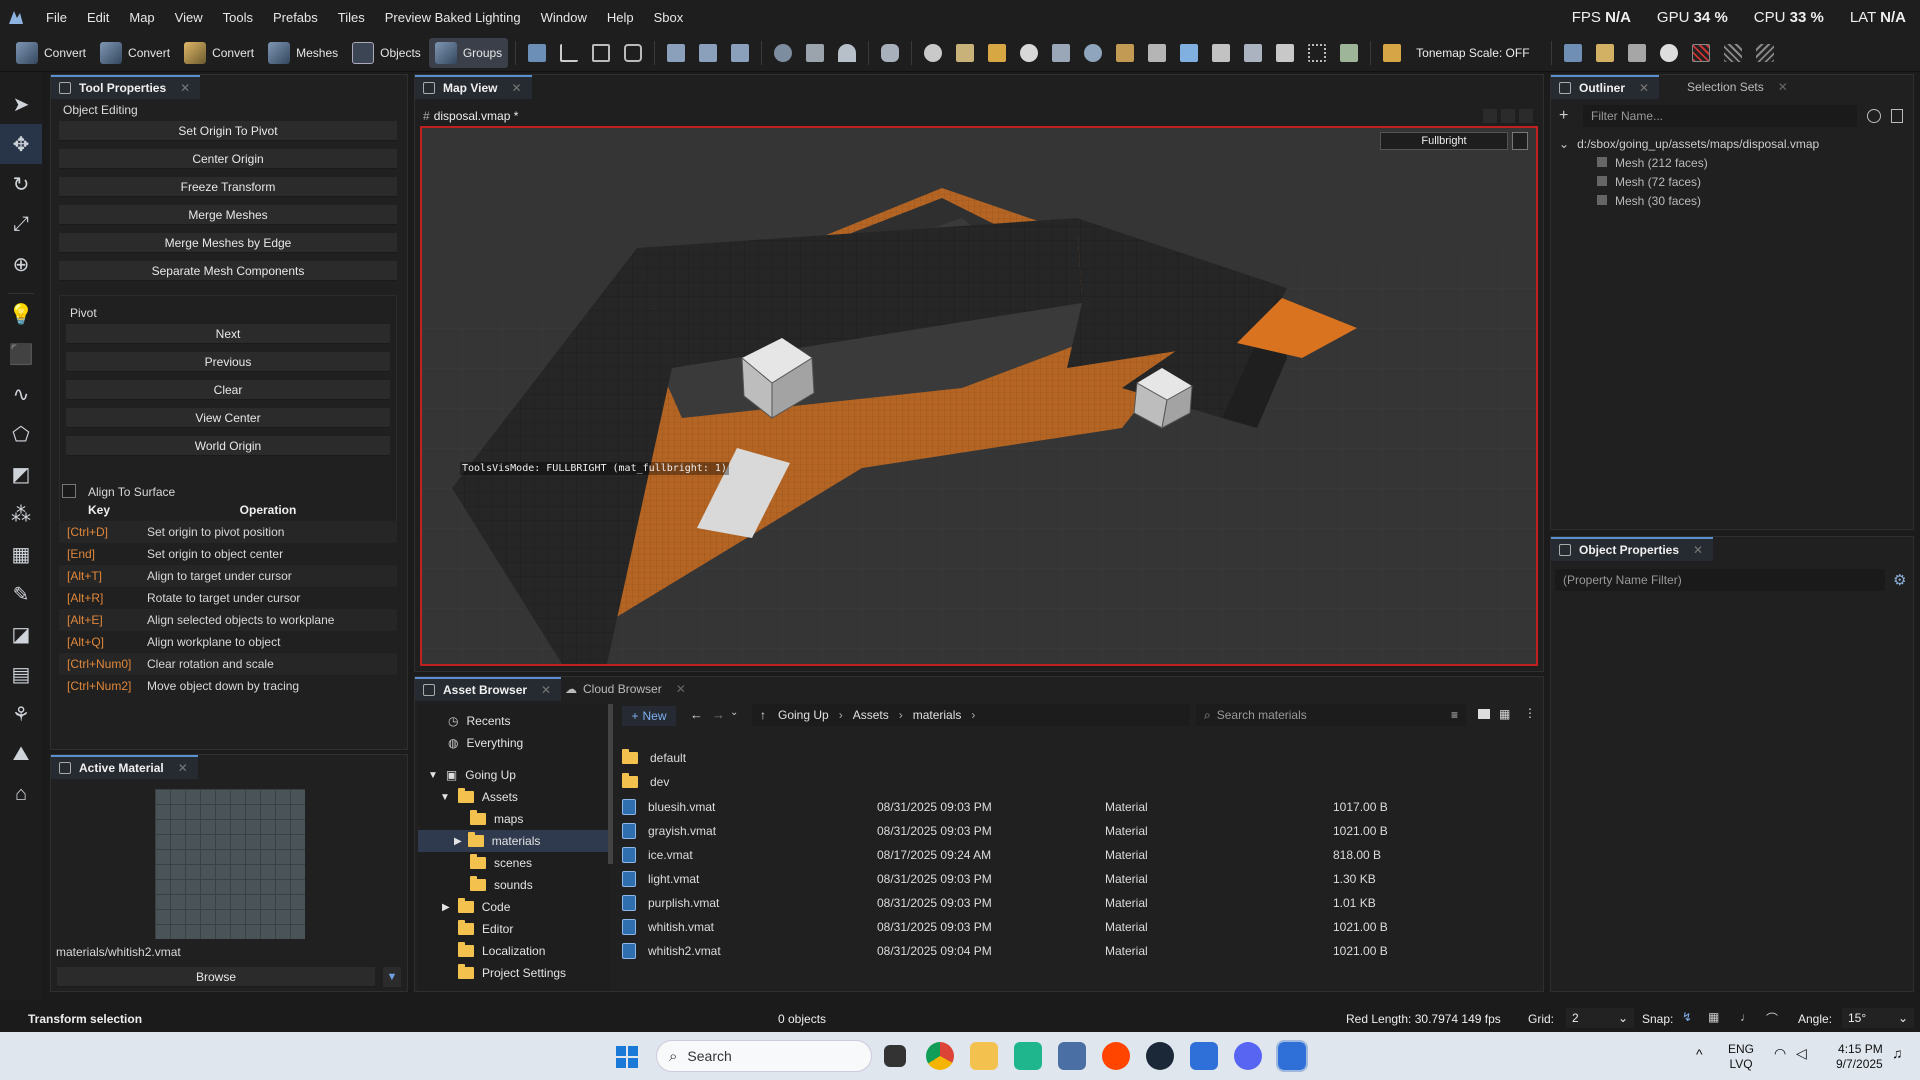 This screenshot has height=1080, width=1920. Describe the element at coordinates (1204, 1056) in the screenshot. I see `sbox-editor-icon` at that location.